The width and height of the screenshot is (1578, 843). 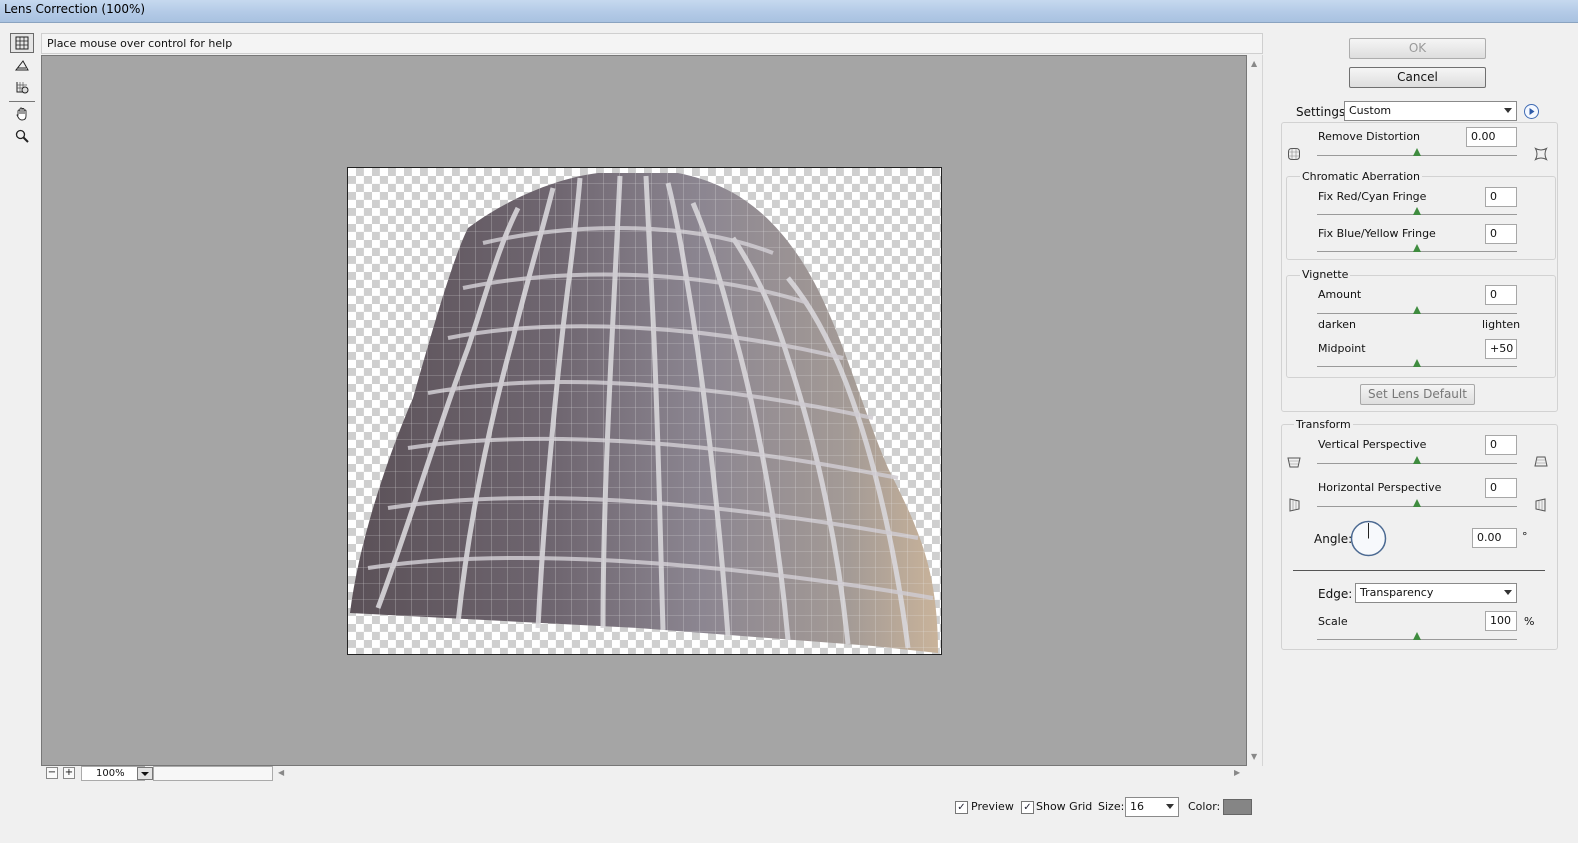 What do you see at coordinates (1417, 77) in the screenshot?
I see `cancel-button: Cancel` at bounding box center [1417, 77].